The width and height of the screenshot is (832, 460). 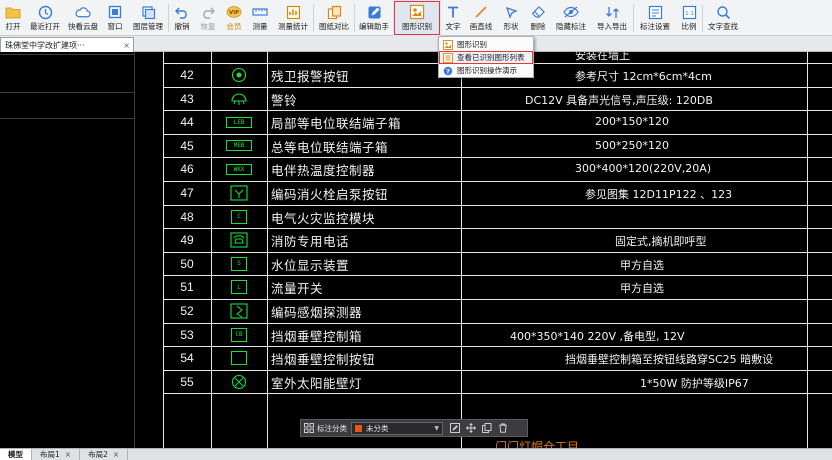 What do you see at coordinates (481, 12) in the screenshot?
I see `line-icon` at bounding box center [481, 12].